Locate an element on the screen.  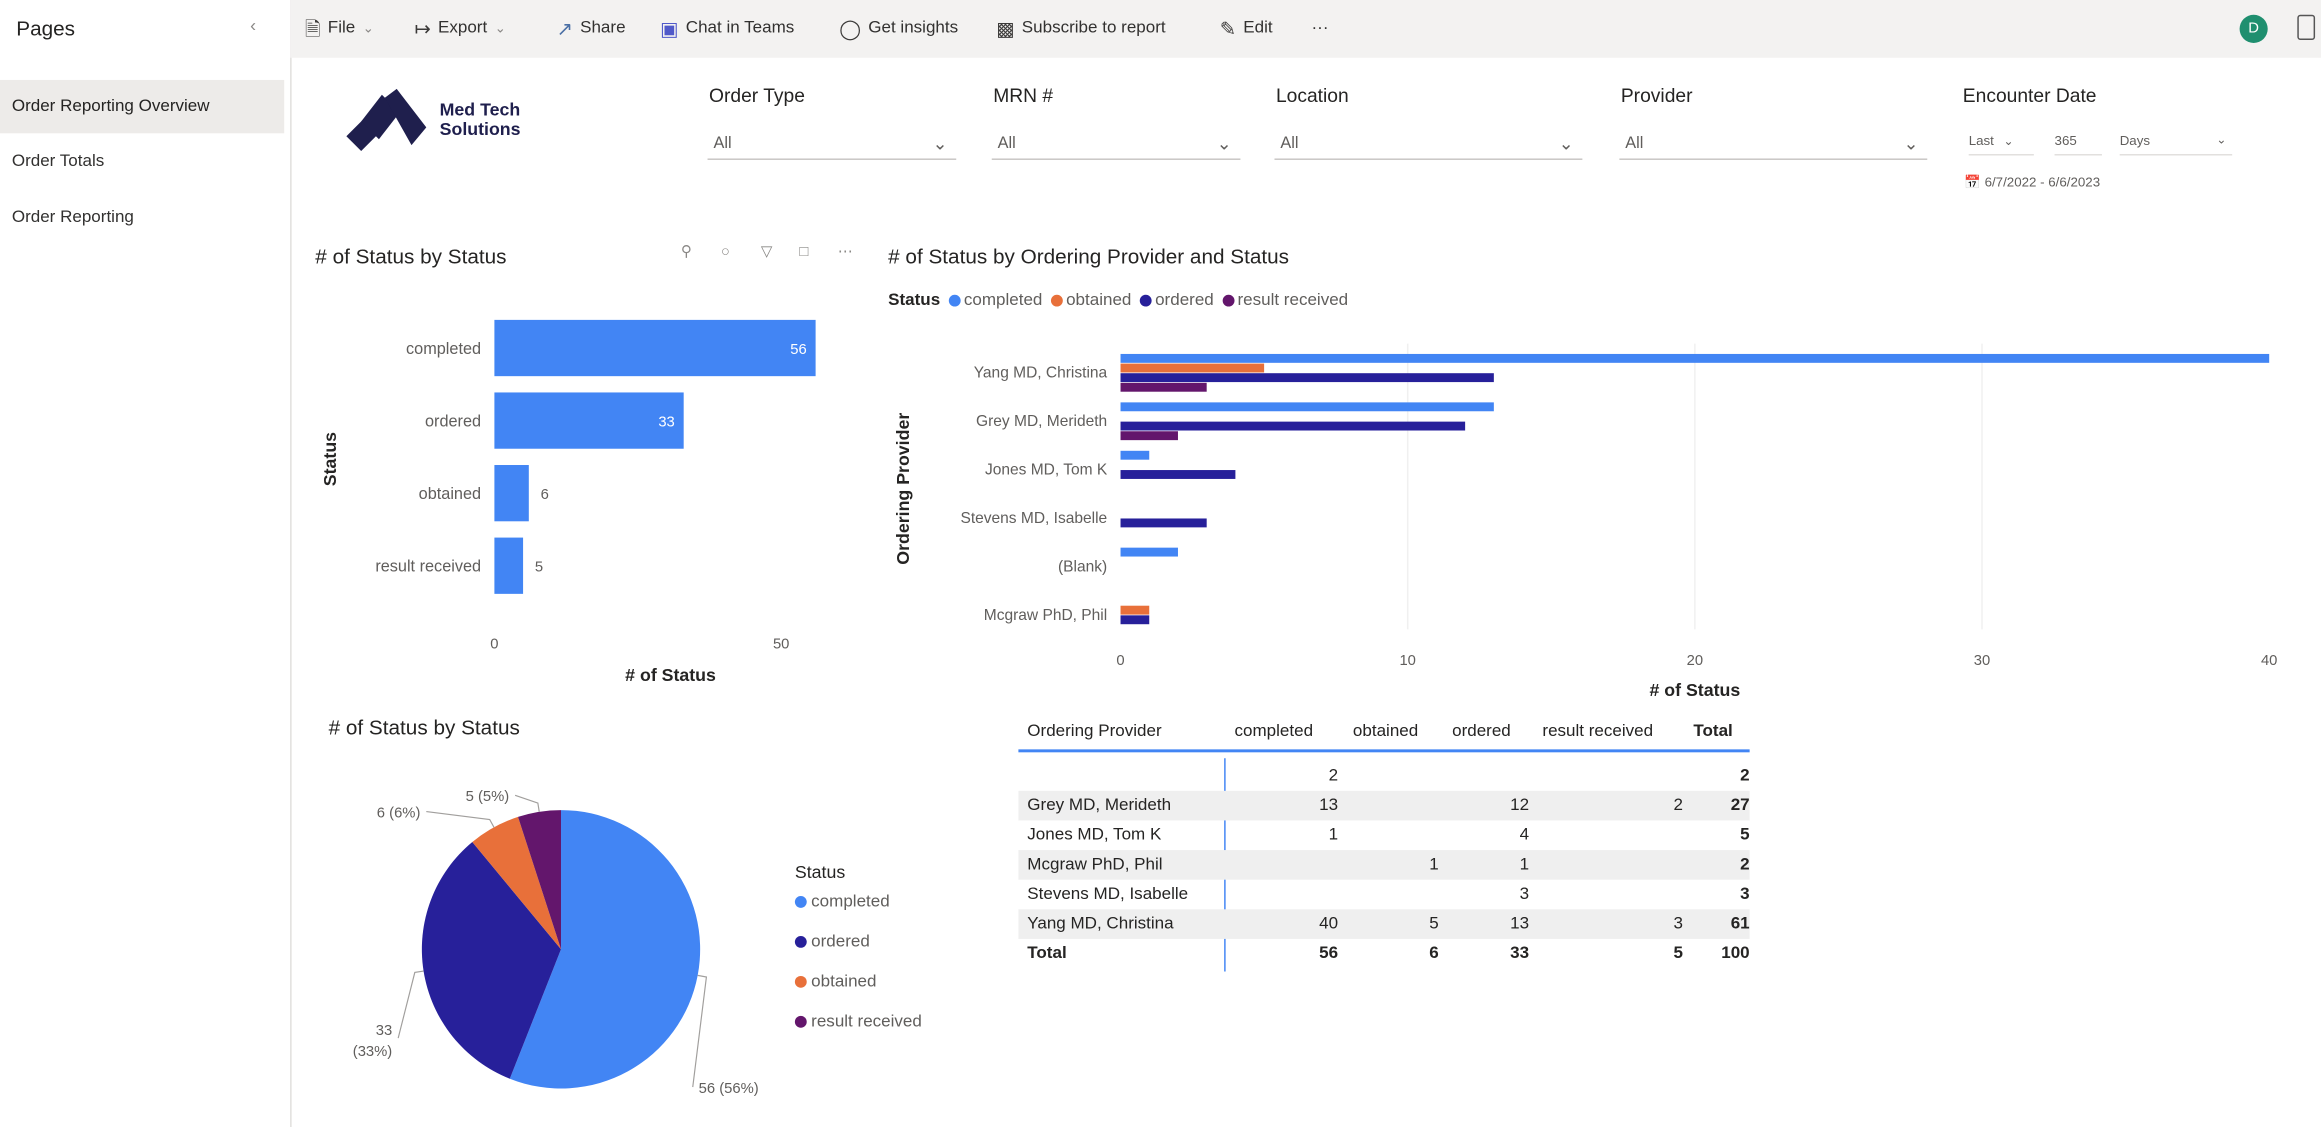
column-header: result received is located at coordinates (1597, 732).